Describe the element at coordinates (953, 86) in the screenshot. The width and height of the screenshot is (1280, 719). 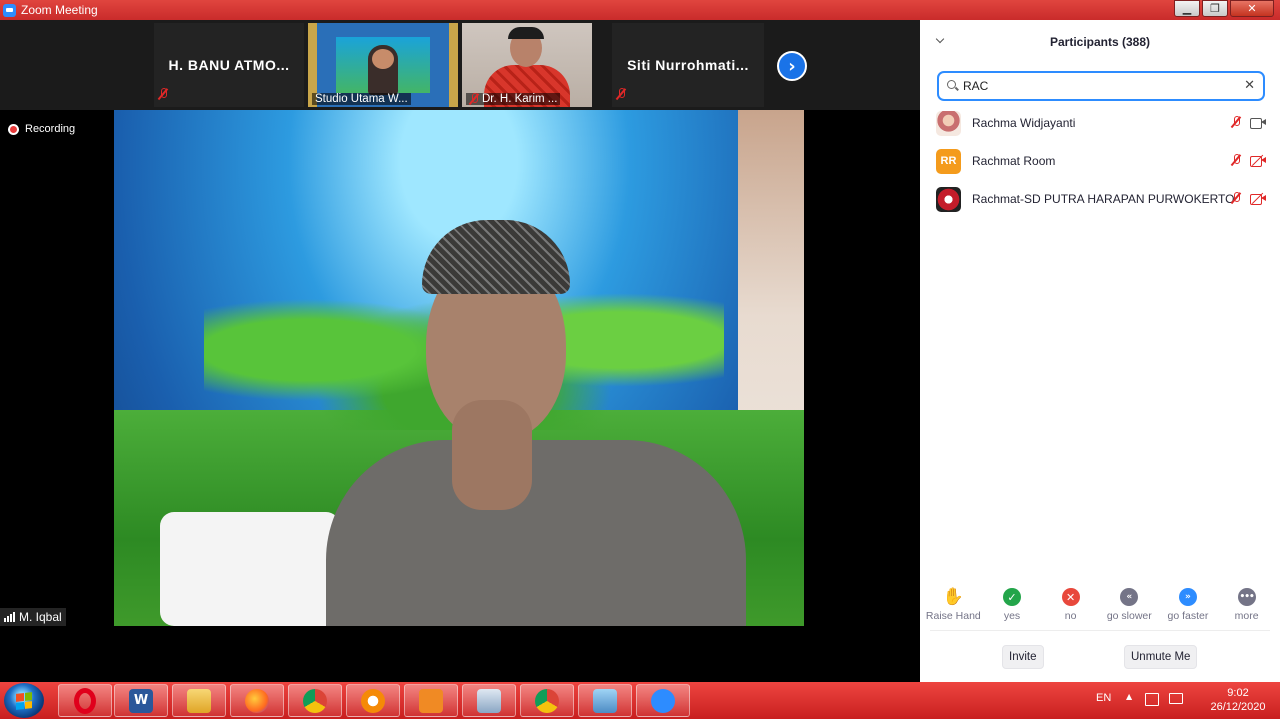
I see `search-icon` at that location.